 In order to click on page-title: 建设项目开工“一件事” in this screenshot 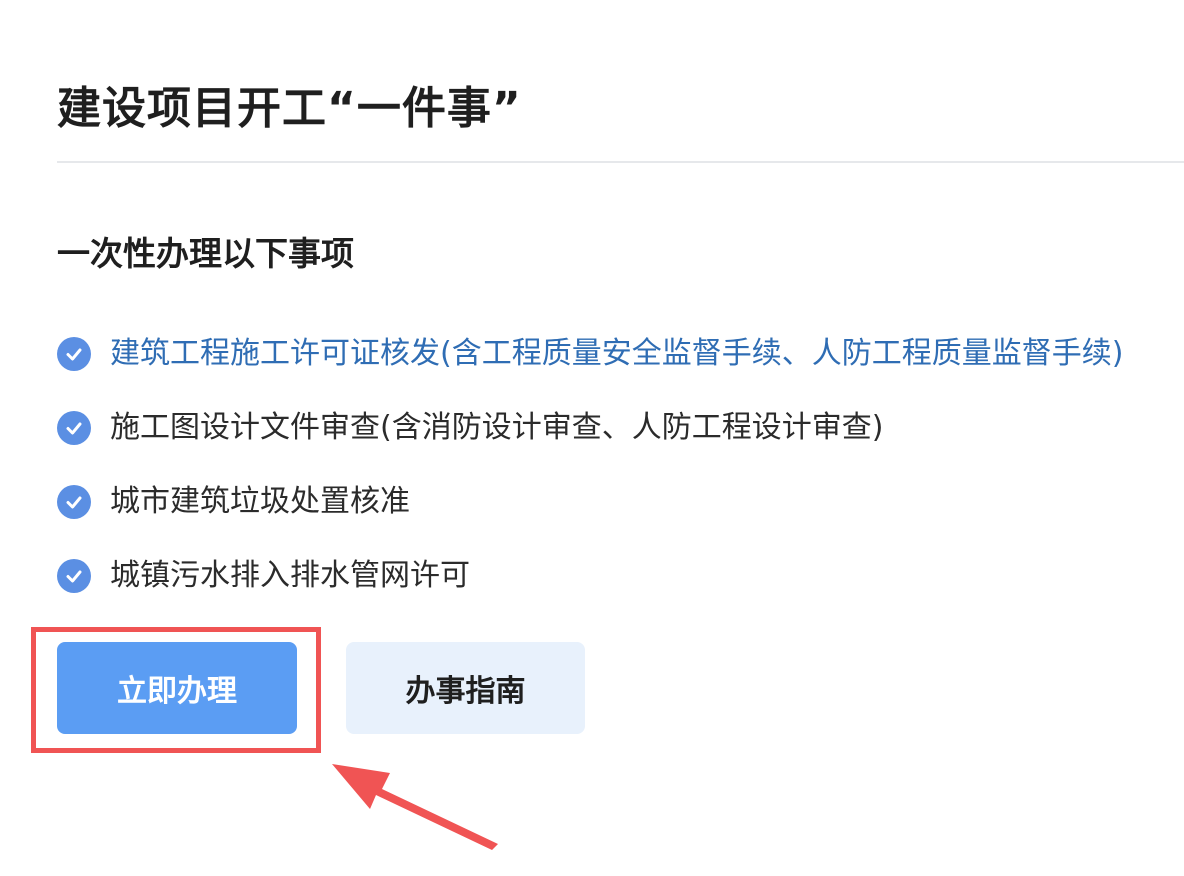, I will do `click(289, 108)`.